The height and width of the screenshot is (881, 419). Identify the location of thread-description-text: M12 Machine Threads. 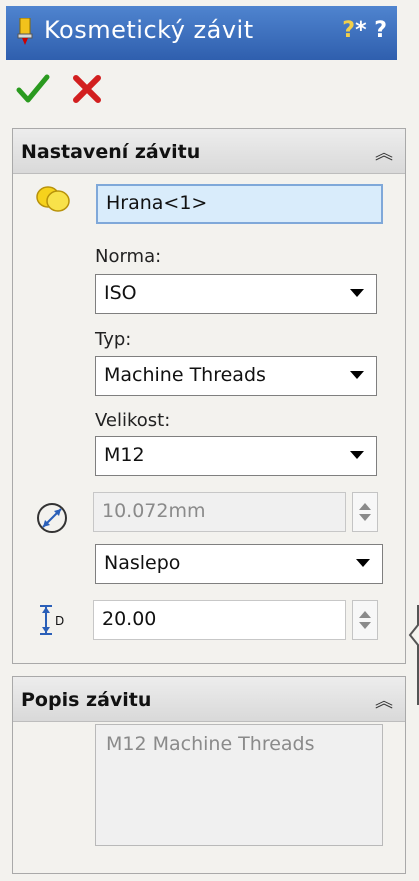
(210, 744).